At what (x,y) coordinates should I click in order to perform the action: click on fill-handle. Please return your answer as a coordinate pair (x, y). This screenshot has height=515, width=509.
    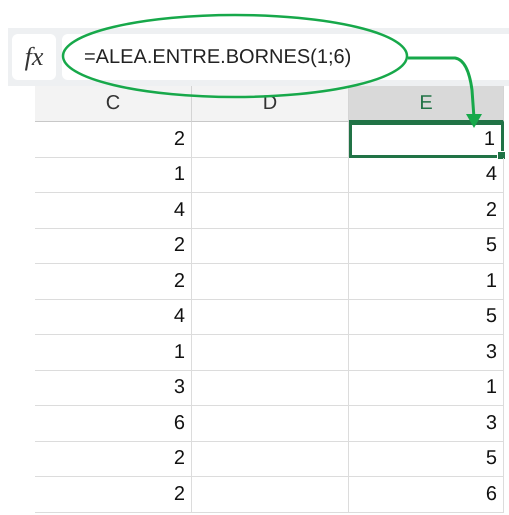
    Looking at the image, I should click on (501, 155).